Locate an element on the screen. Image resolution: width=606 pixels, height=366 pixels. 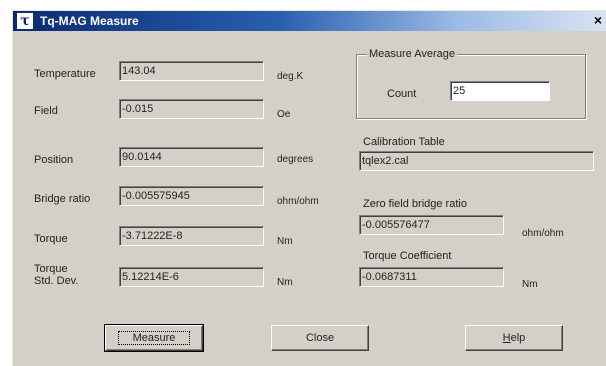
field-label: Field is located at coordinates (46, 111).